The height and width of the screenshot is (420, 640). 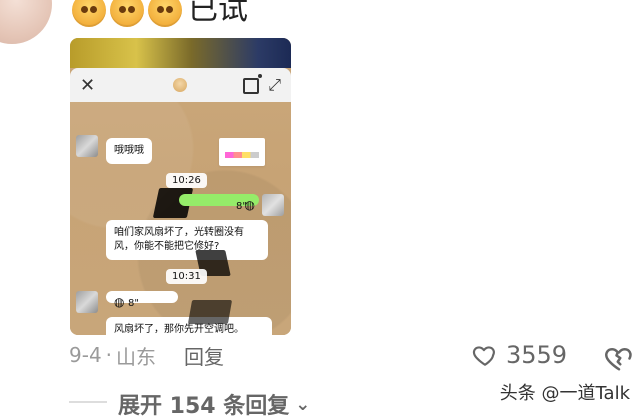 I want to click on share-icon, so click(x=252, y=84).